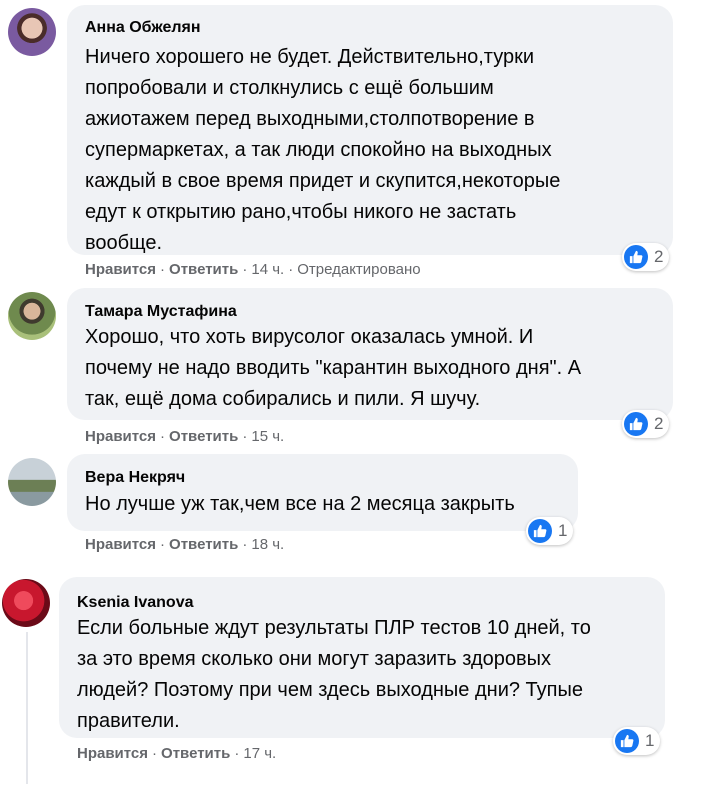 Image resolution: width=710 pixels, height=796 pixels. Describe the element at coordinates (124, 243) in the screenshot. I see `comment-text-line: вообще.` at that location.